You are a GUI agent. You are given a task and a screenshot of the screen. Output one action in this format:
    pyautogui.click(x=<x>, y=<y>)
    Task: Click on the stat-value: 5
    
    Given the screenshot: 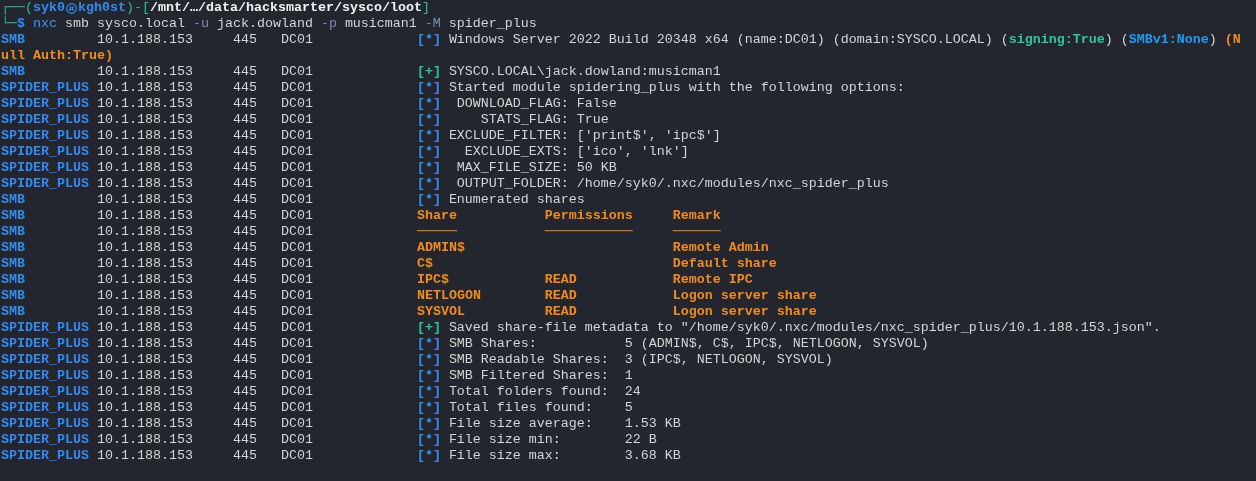 What is the action you would take?
    pyautogui.click(x=628, y=408)
    